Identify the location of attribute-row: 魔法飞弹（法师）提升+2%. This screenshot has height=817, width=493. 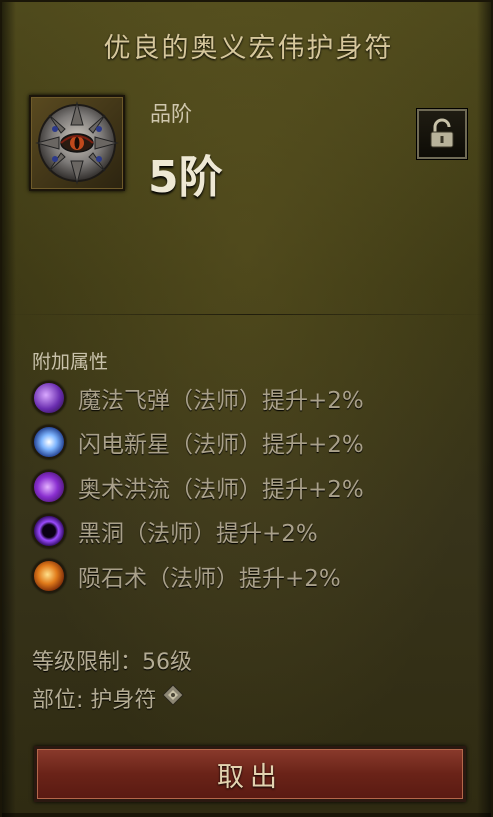
(198, 398).